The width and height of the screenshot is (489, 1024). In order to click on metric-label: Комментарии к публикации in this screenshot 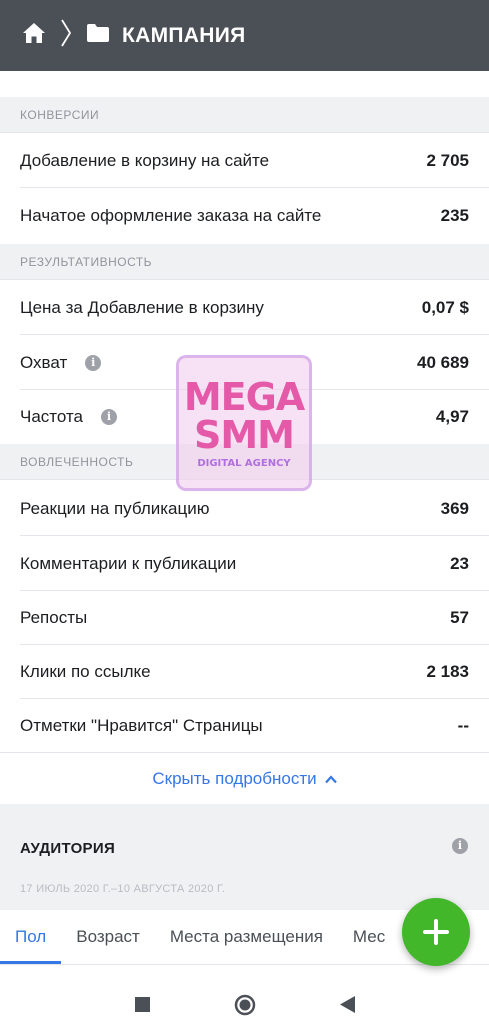, I will do `click(128, 563)`.